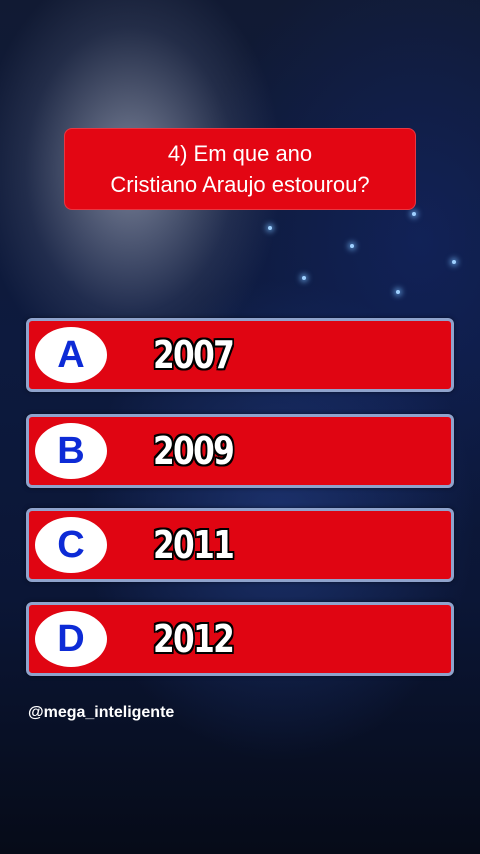 The image size is (480, 854). I want to click on answer-option-b: B 2009, so click(240, 451).